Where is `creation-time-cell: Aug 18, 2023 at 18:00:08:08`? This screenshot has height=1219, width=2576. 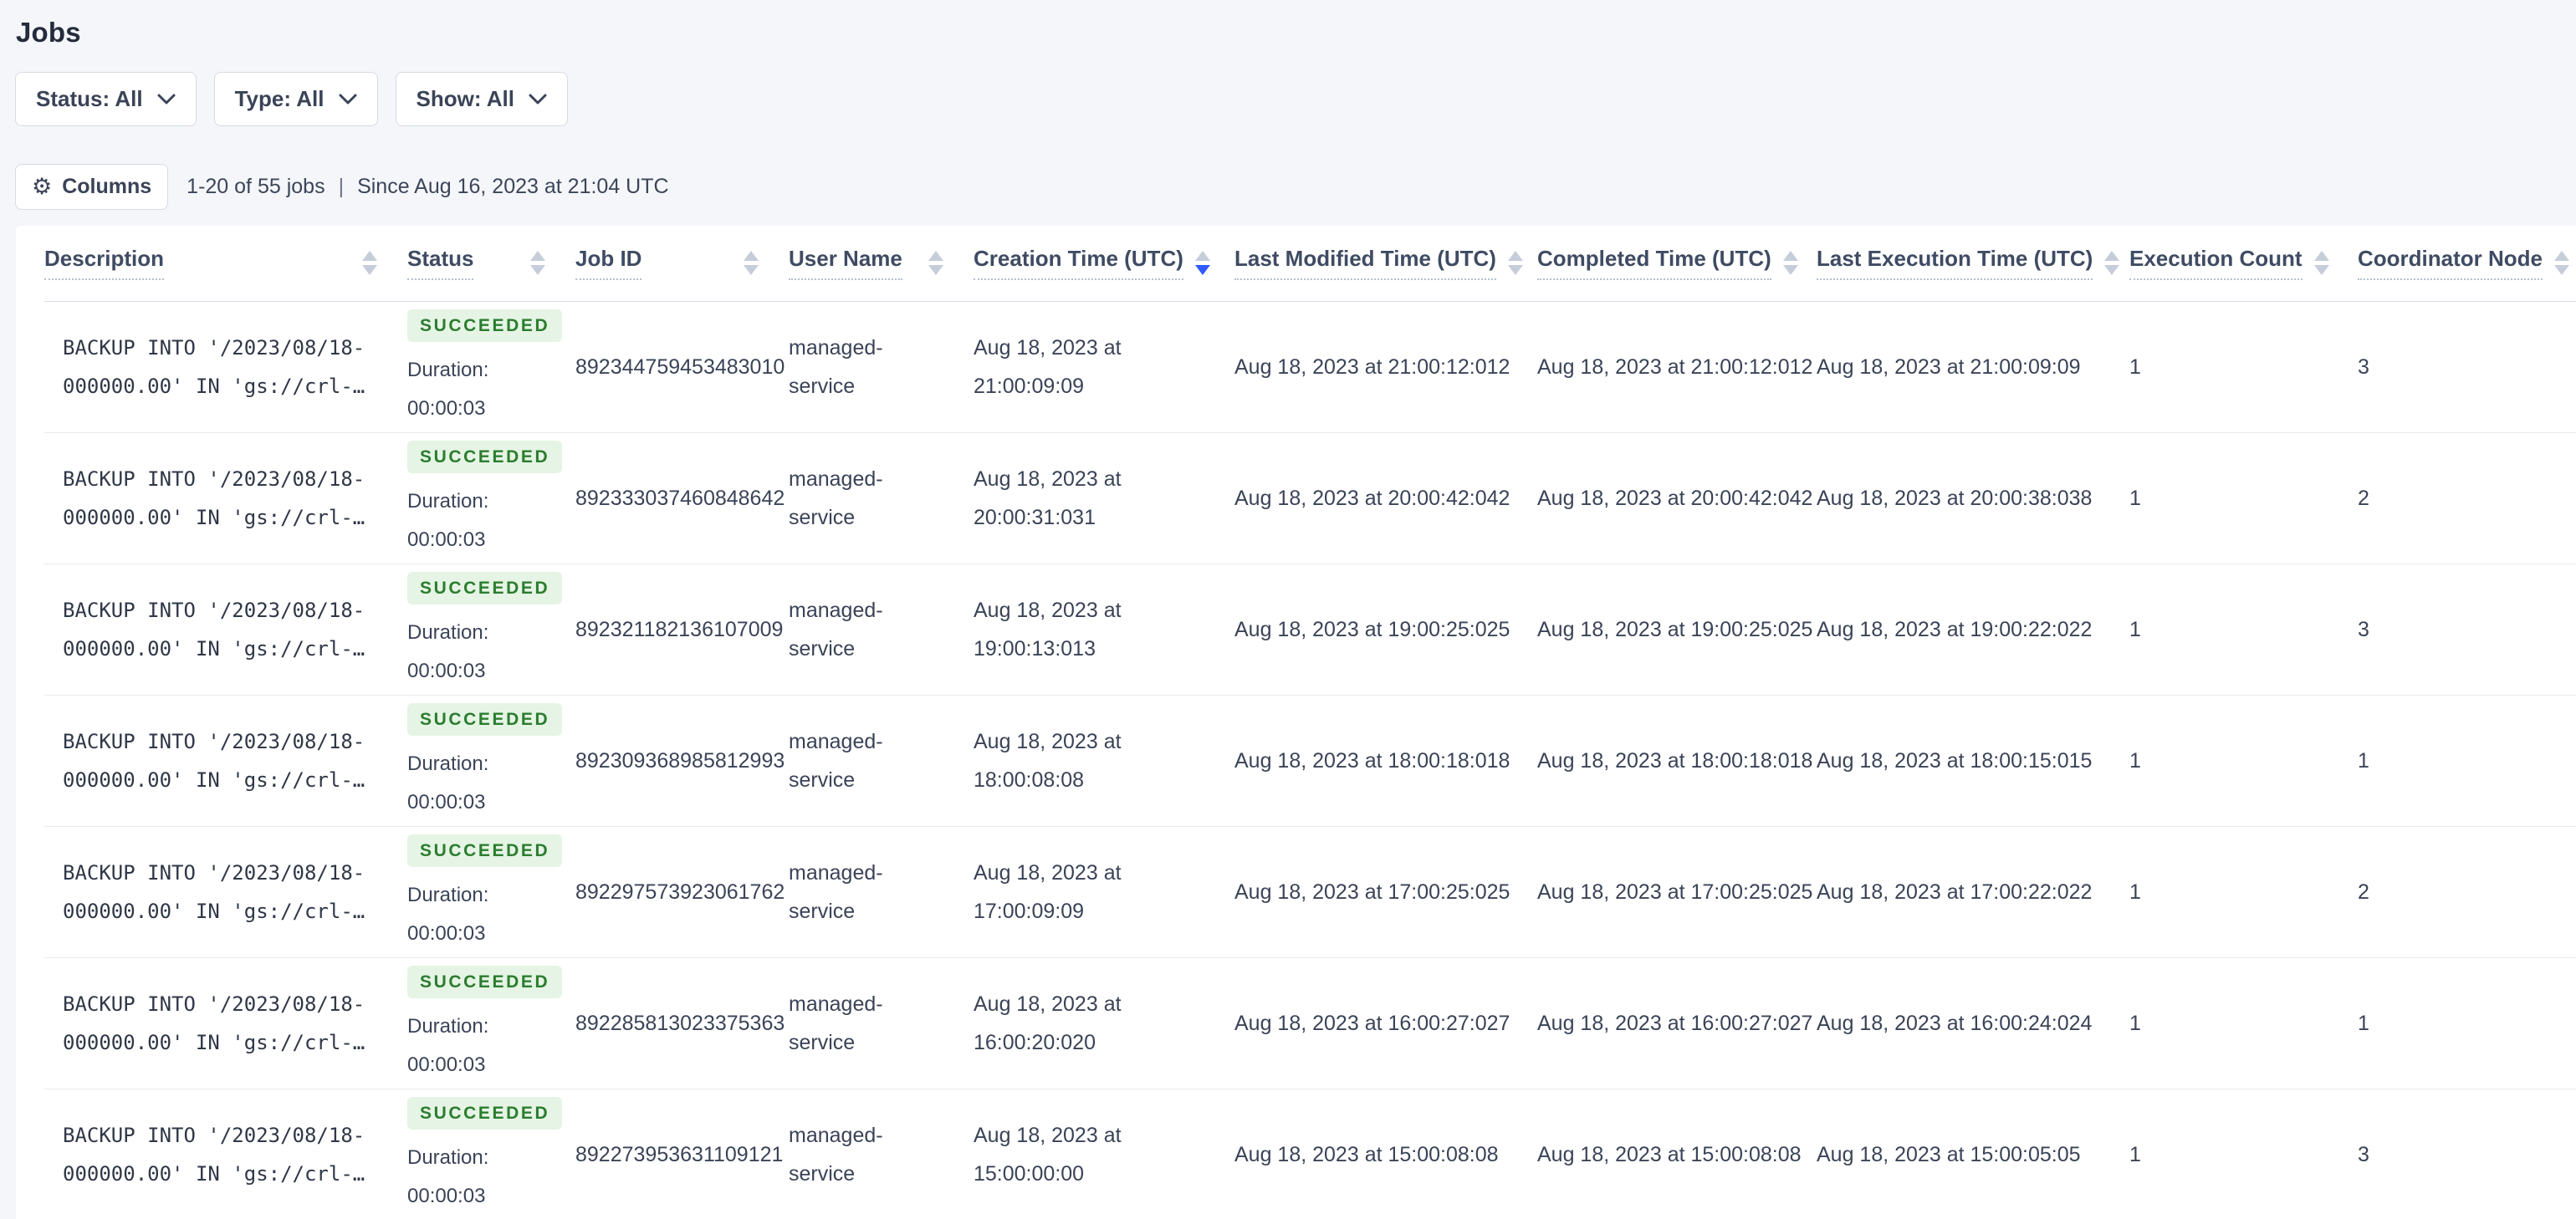
creation-time-cell: Aug 18, 2023 at 18:00:08:08 is located at coordinates (1104, 761).